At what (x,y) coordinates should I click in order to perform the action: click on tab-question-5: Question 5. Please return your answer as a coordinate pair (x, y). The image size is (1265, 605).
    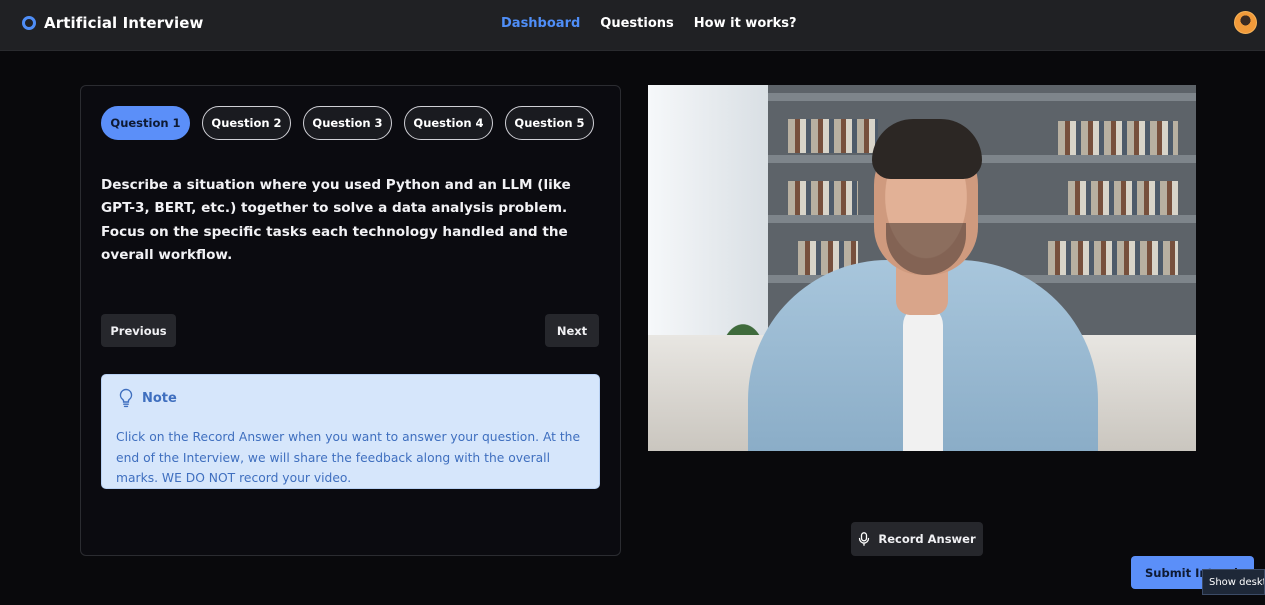
    Looking at the image, I should click on (549, 123).